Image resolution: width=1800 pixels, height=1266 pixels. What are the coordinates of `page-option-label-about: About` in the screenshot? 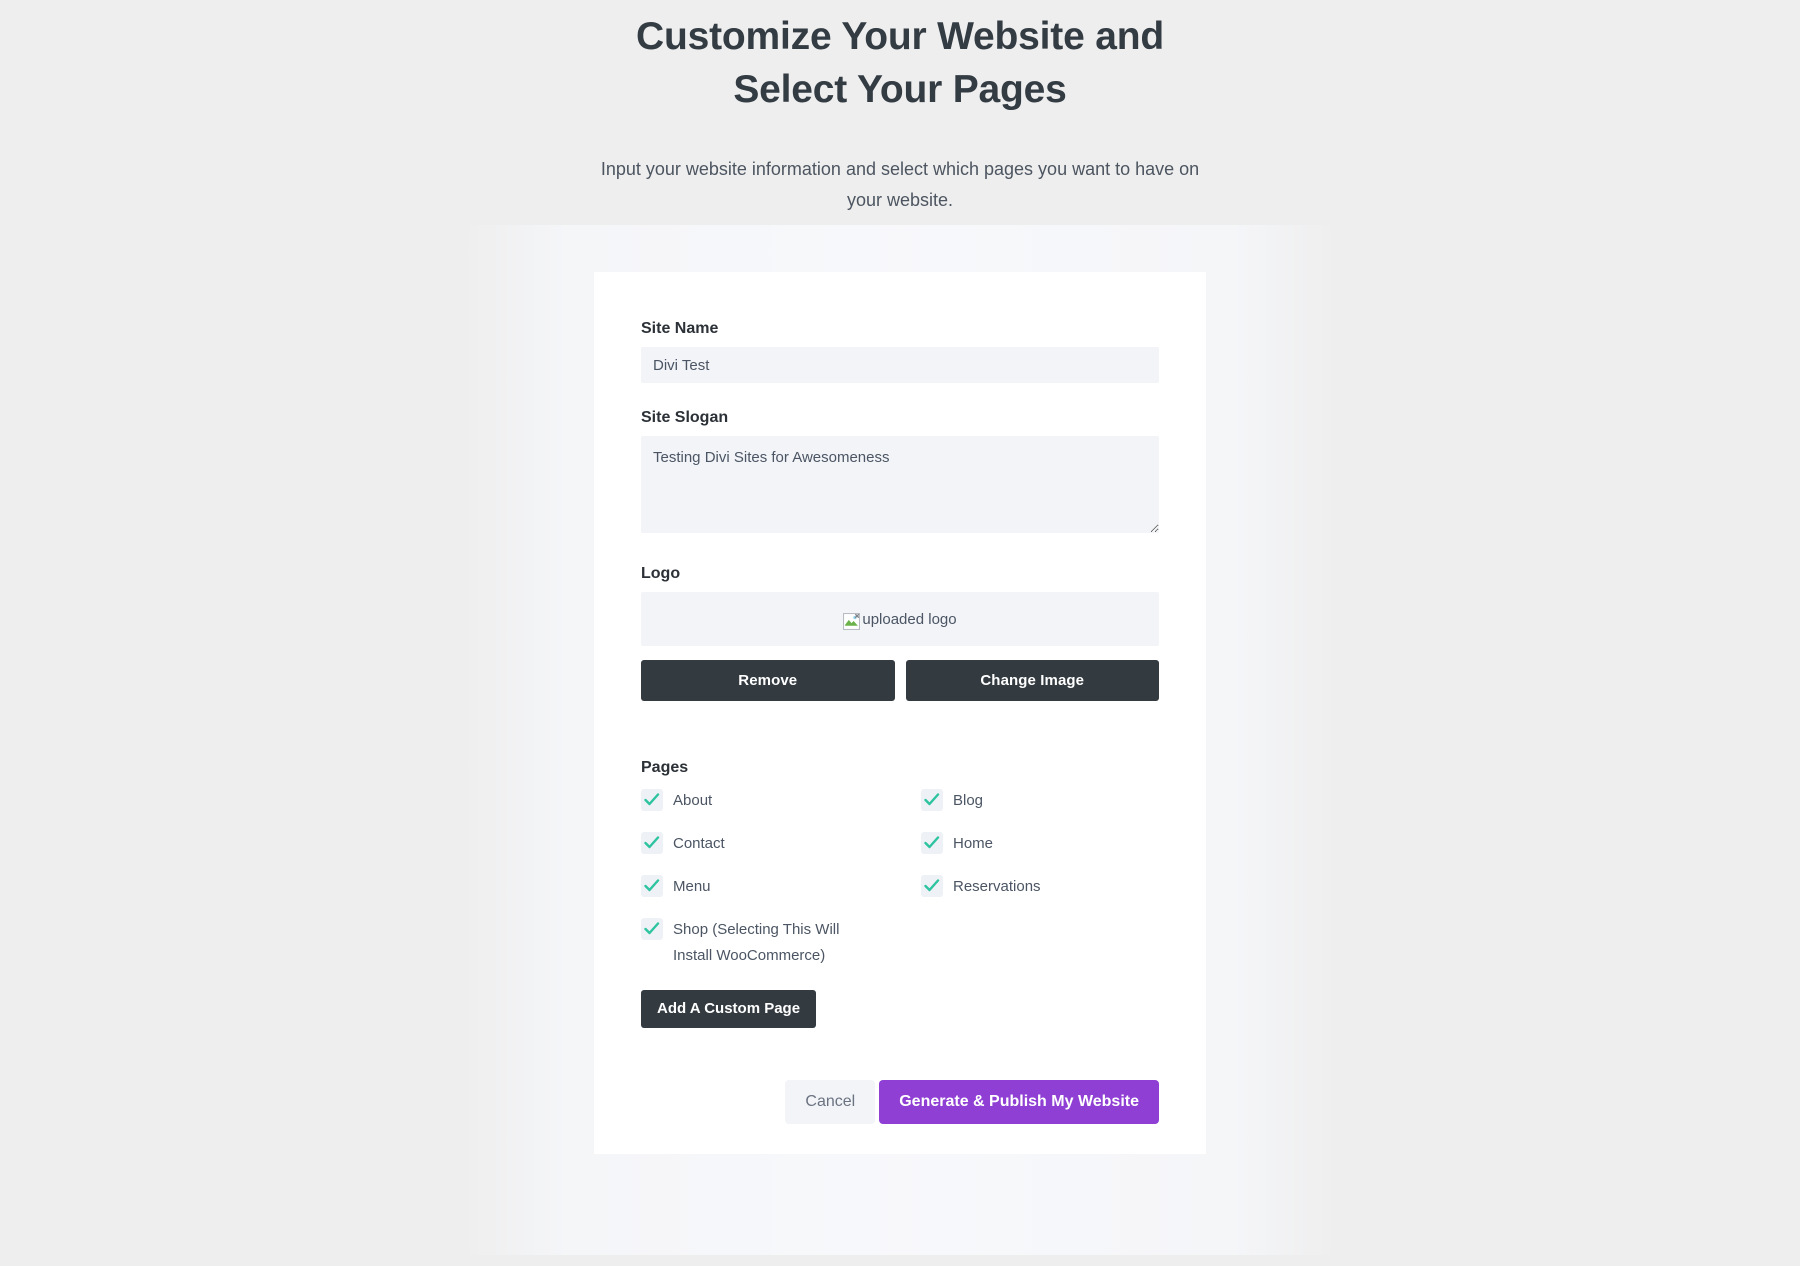 It's located at (693, 800).